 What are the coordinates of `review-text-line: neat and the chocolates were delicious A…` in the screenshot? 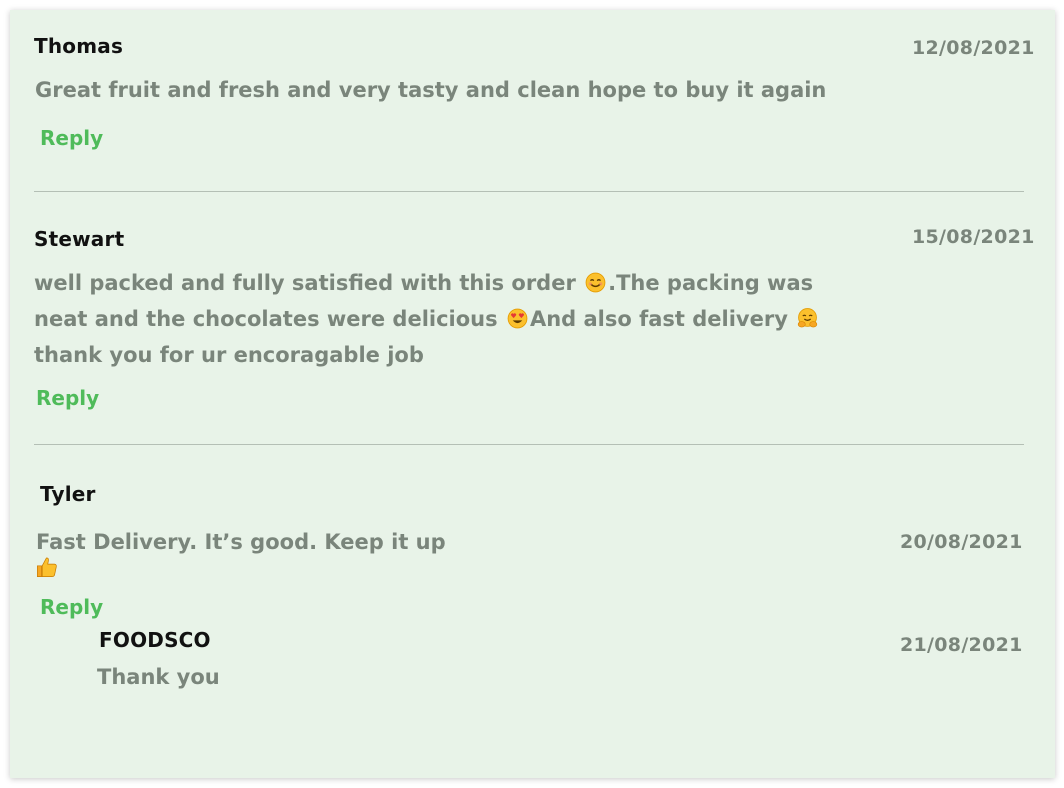 It's located at (427, 319).